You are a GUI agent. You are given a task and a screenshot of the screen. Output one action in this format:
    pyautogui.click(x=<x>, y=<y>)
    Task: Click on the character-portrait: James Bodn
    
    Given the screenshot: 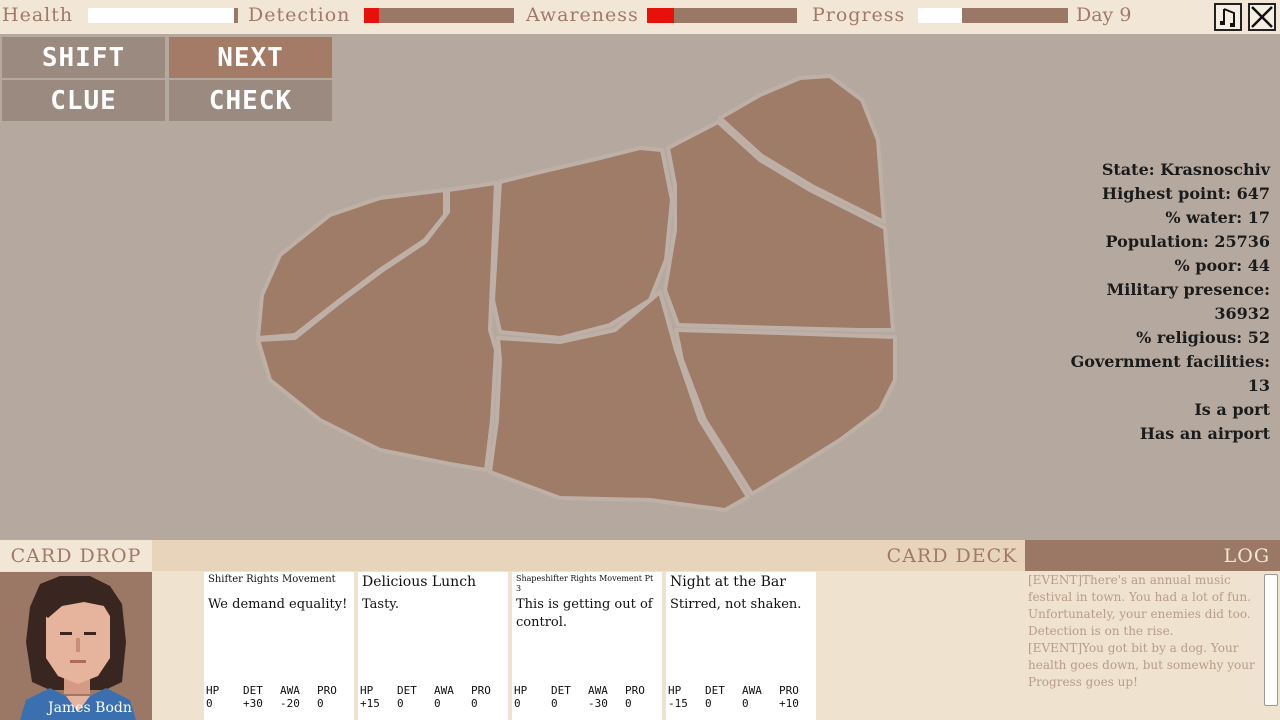 What is the action you would take?
    pyautogui.click(x=76, y=646)
    